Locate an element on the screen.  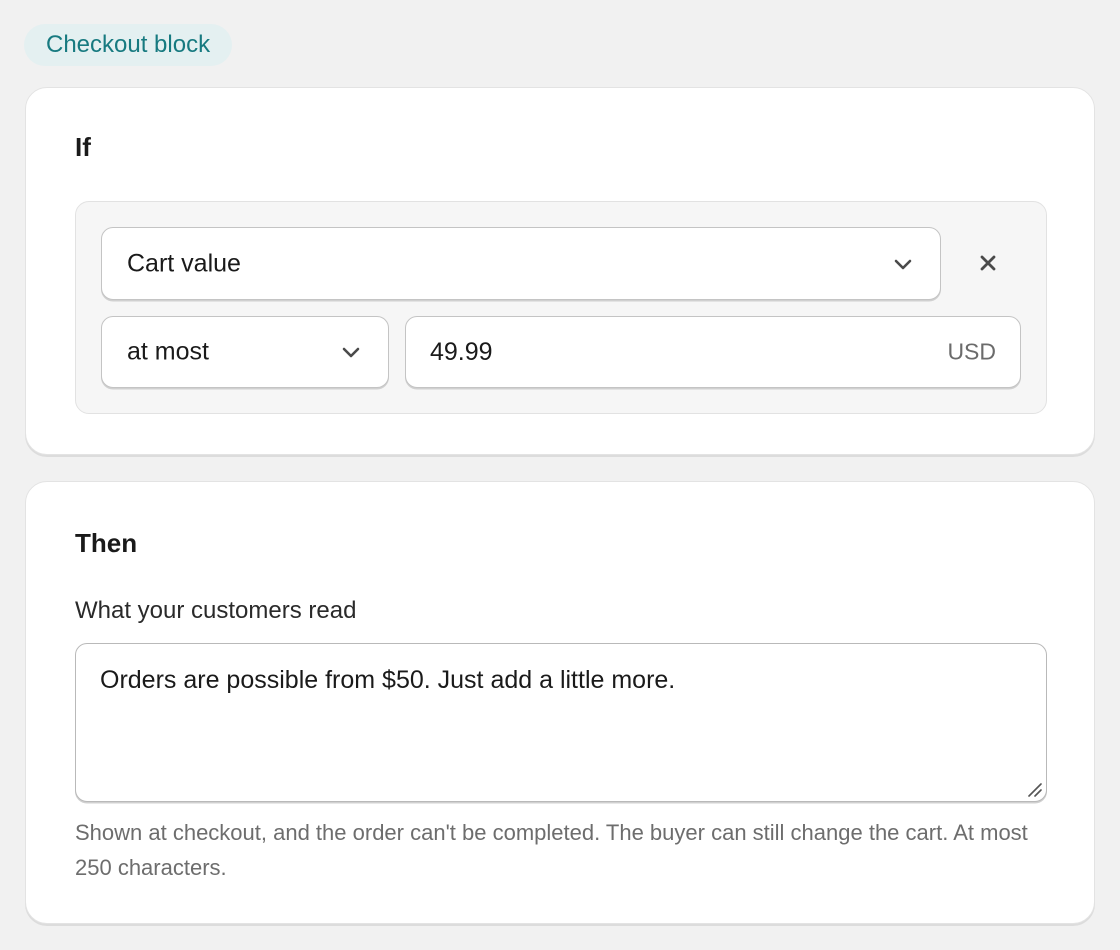
message-label: What your customers read is located at coordinates (216, 610).